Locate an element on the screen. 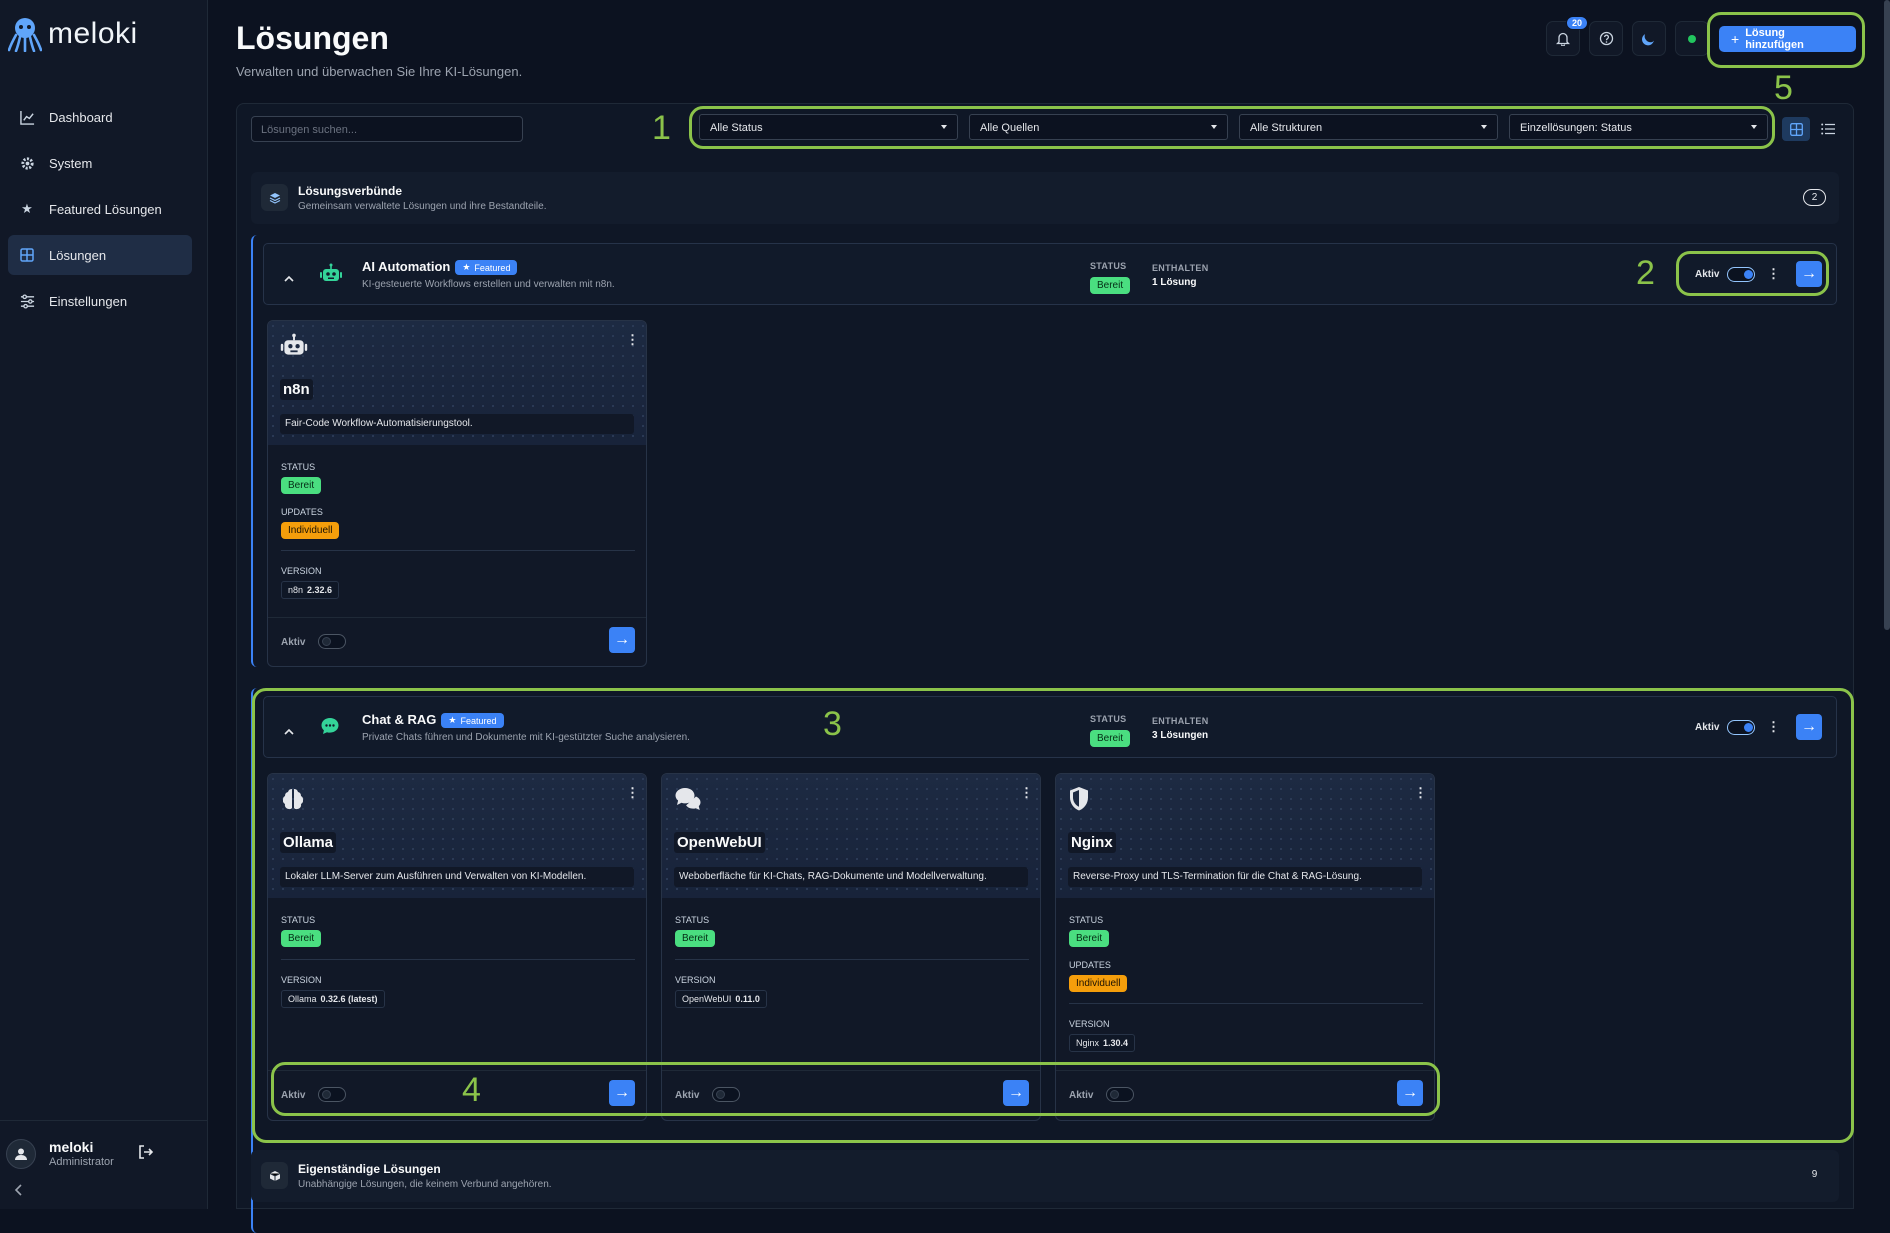 The width and height of the screenshot is (1890, 1233). active-label: Aktiv is located at coordinates (293, 642).